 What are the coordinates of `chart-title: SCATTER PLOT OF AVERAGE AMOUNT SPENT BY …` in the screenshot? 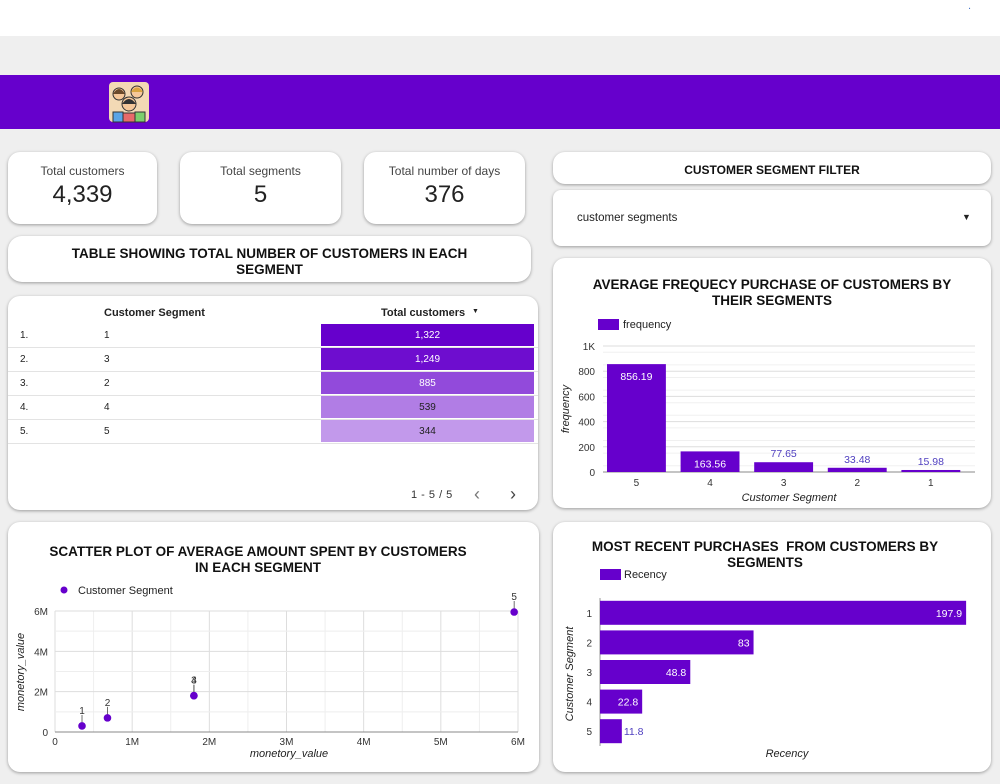 It's located at (257, 551).